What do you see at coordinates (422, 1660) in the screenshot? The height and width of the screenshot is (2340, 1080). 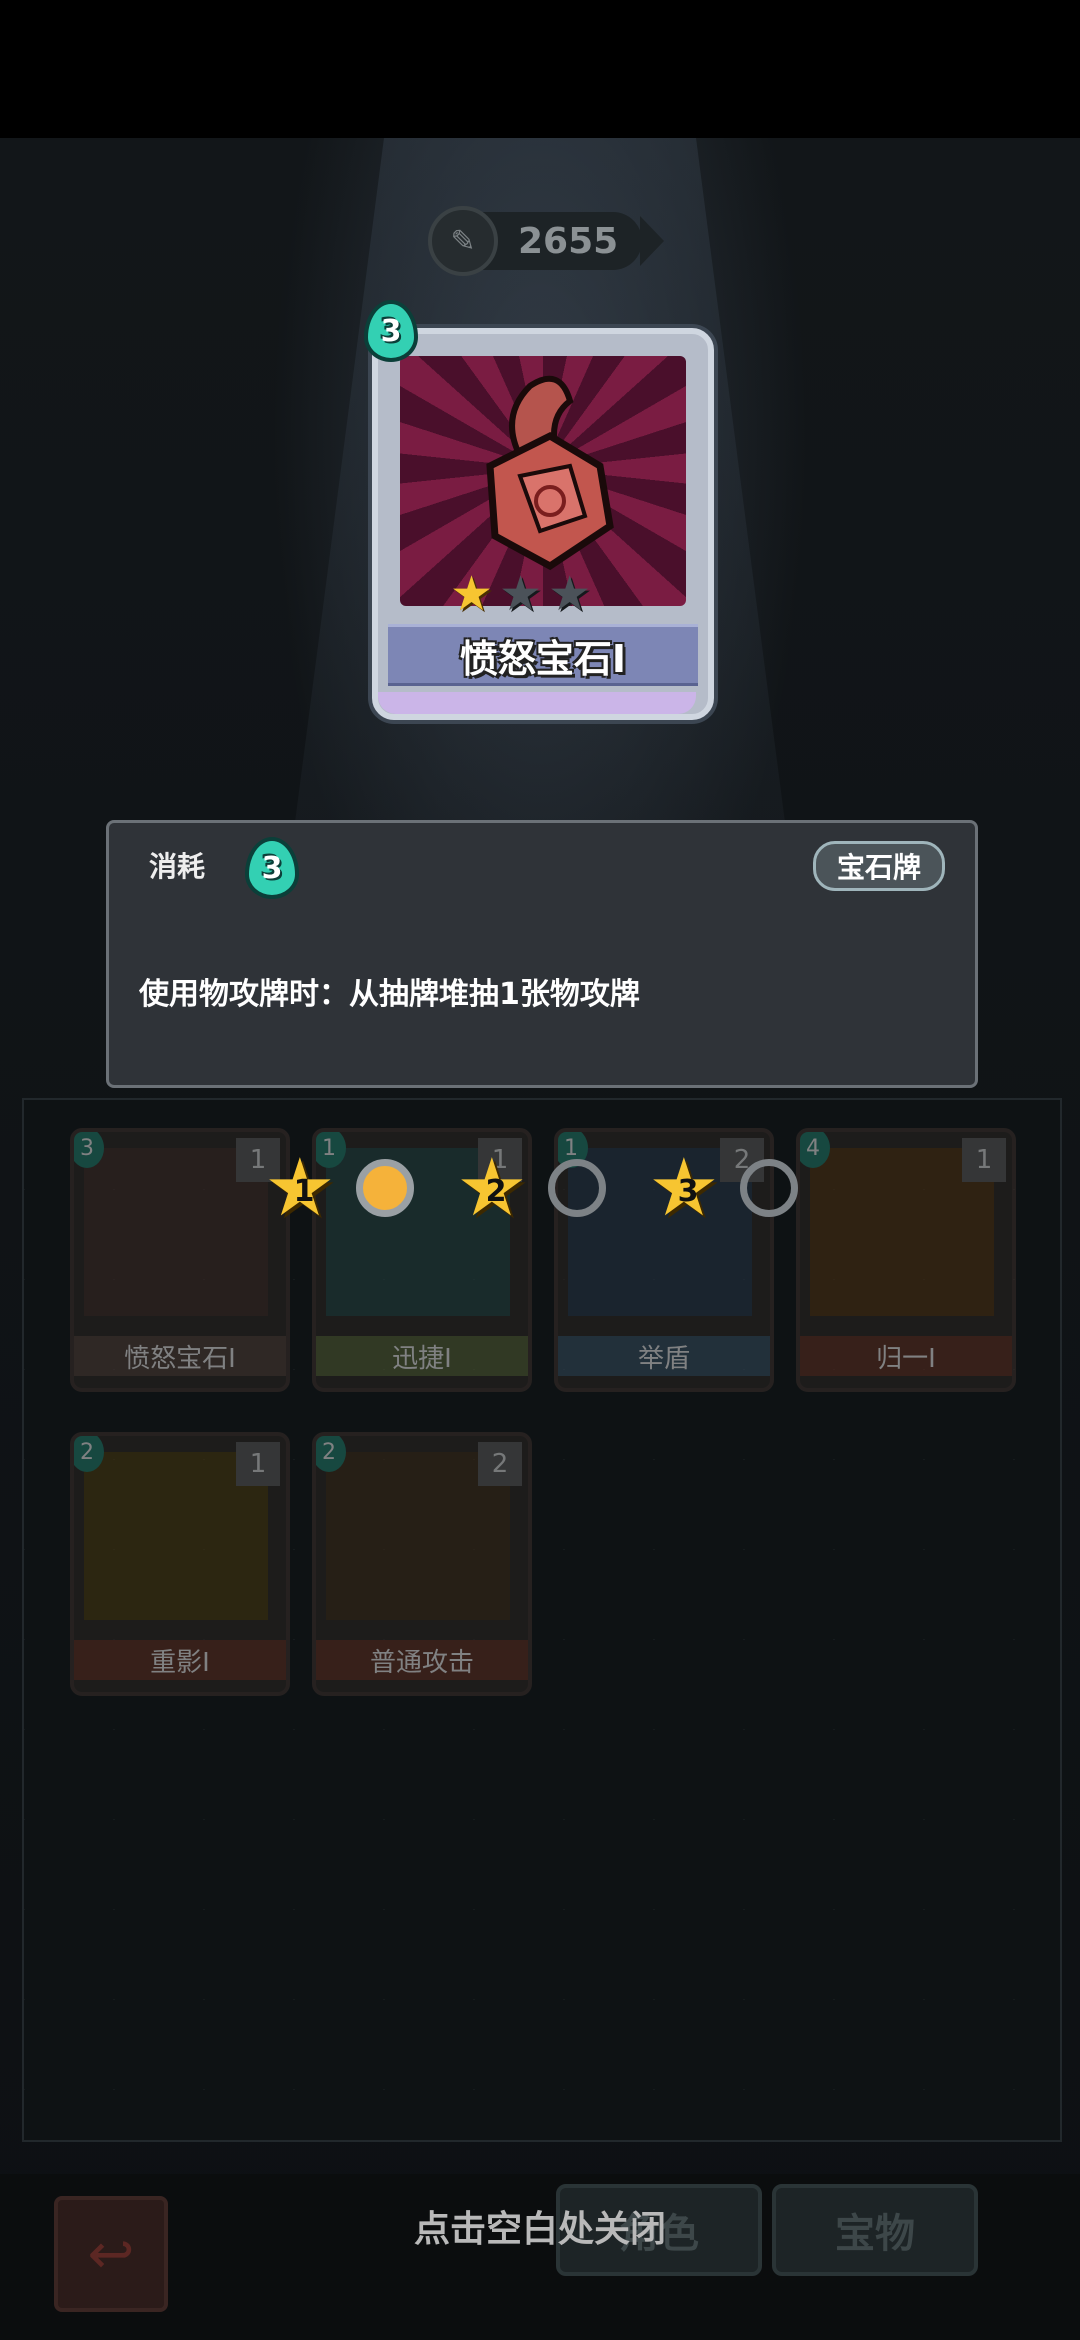 I see `deck-card-name: 普通攻击` at bounding box center [422, 1660].